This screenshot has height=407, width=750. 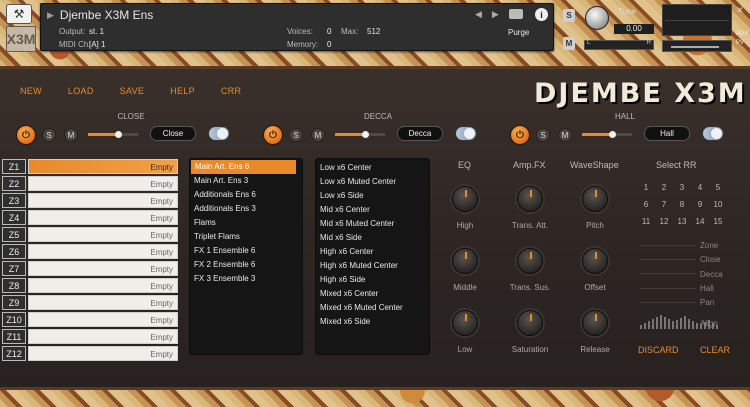 What do you see at coordinates (372, 294) in the screenshot?
I see `list-item: Mixed x6 Center` at bounding box center [372, 294].